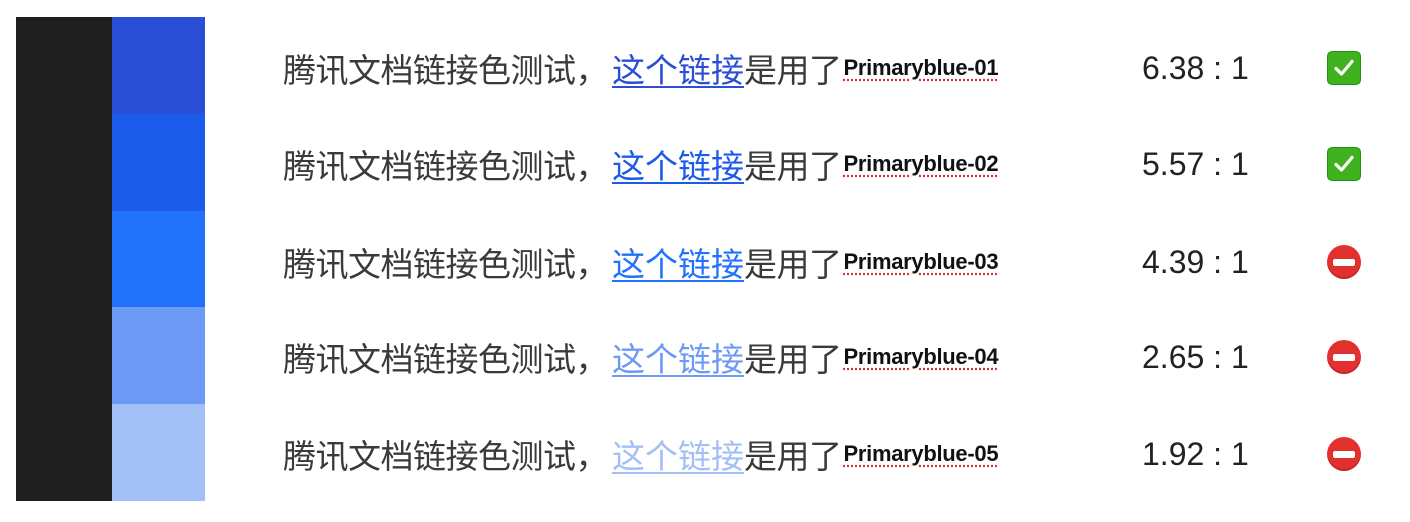  I want to click on contrast-row: 腾讯文档链接色测试， 这个链接 是用了 Primaryblue-05 1.92 : 1, so click(705, 454).